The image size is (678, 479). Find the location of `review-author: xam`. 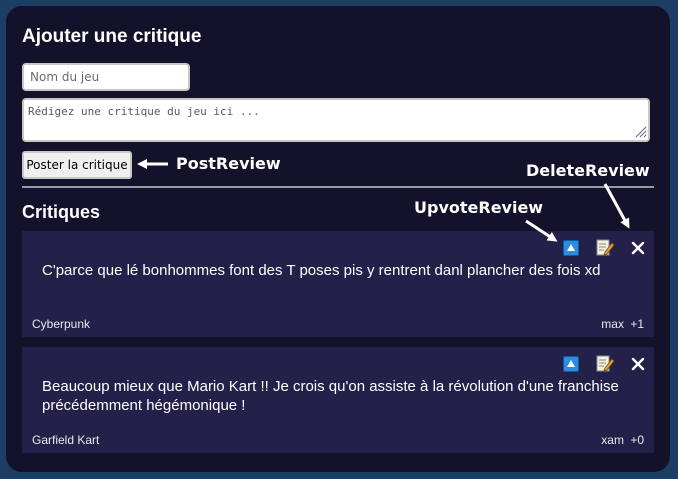

review-author: xam is located at coordinates (612, 440).